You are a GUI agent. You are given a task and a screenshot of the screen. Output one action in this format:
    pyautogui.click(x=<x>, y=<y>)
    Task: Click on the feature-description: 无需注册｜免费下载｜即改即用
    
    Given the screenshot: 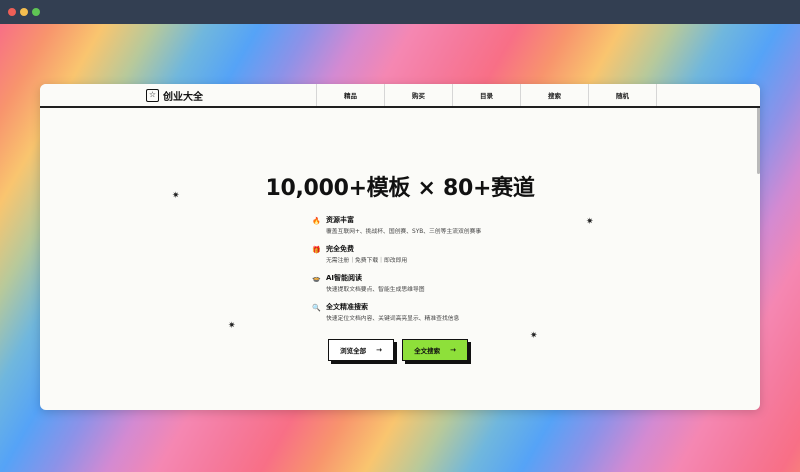 What is the action you would take?
    pyautogui.click(x=367, y=261)
    